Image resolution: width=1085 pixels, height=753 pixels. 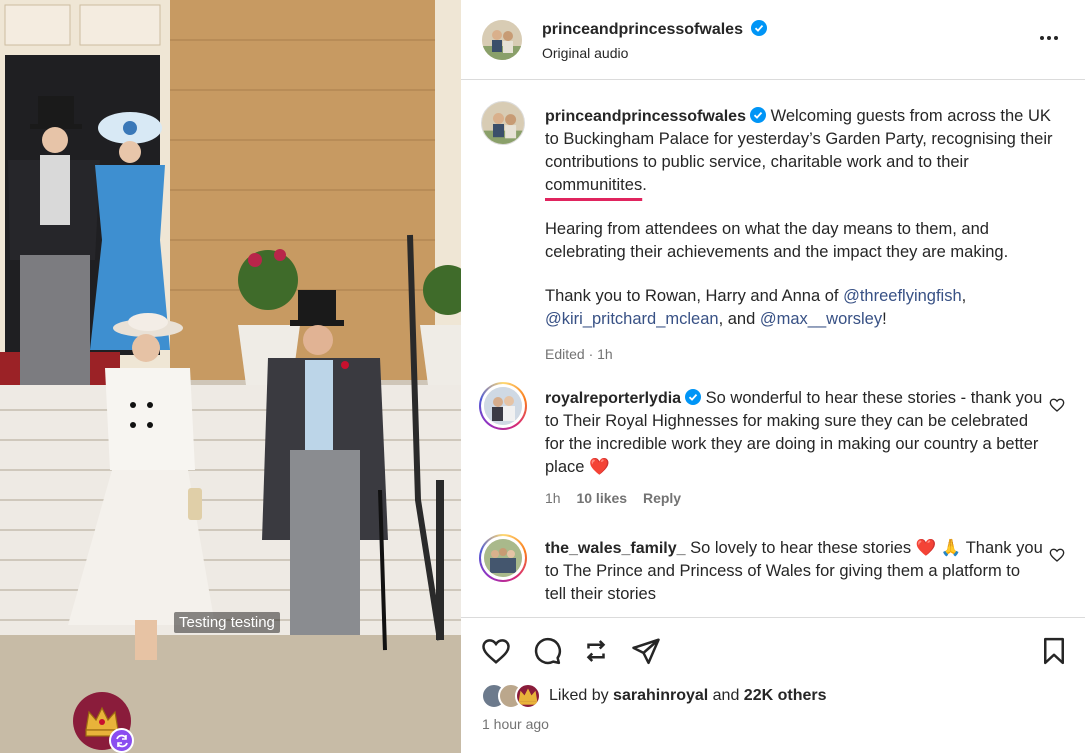 What do you see at coordinates (496, 651) in the screenshot?
I see `heart-icon` at bounding box center [496, 651].